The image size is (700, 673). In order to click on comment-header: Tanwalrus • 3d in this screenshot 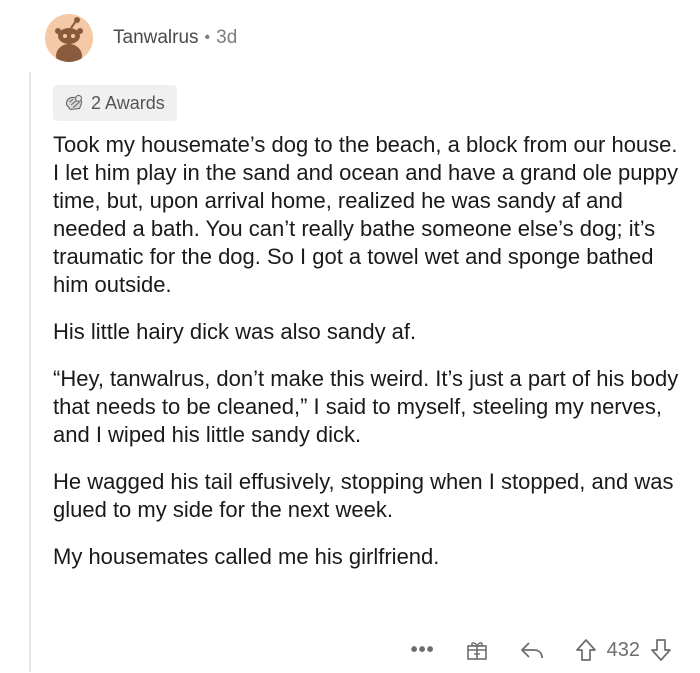, I will do `click(141, 38)`.